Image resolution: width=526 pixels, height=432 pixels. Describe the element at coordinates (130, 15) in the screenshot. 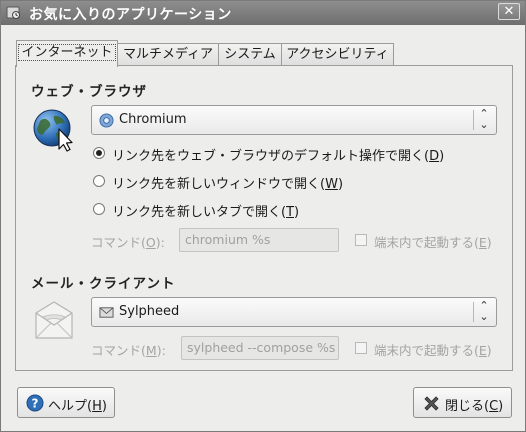

I see `window-title: お気に入りのアプリケーション` at that location.